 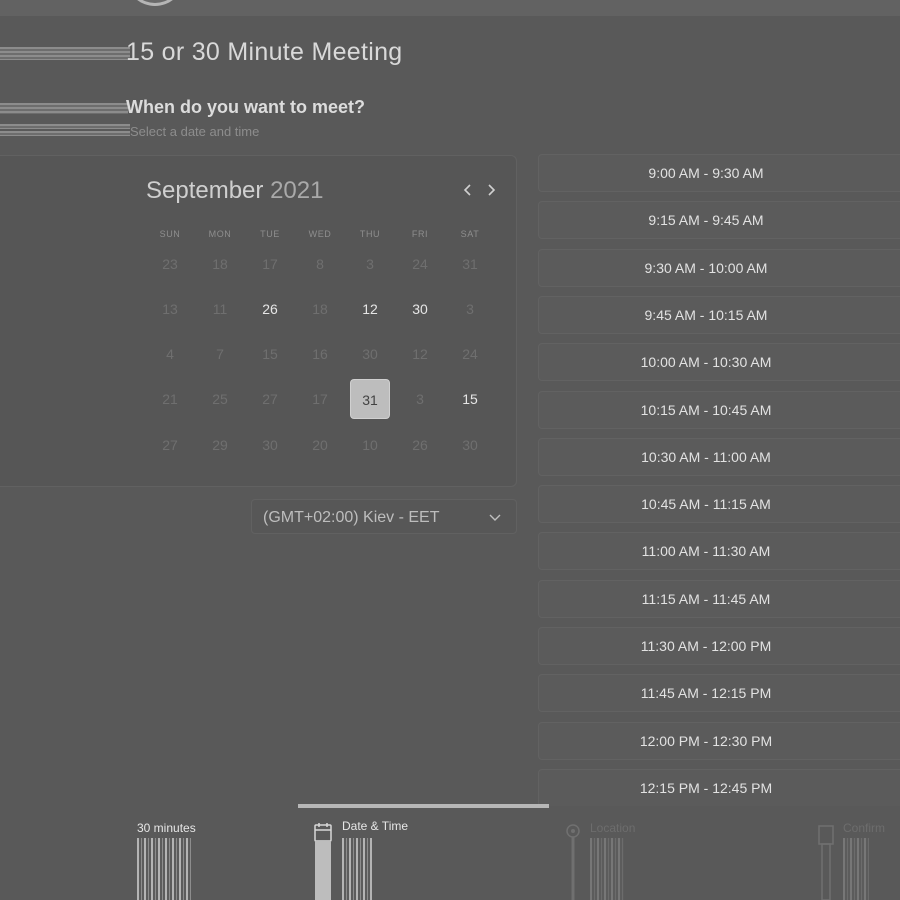 What do you see at coordinates (155, 3) in the screenshot?
I see `avatar` at bounding box center [155, 3].